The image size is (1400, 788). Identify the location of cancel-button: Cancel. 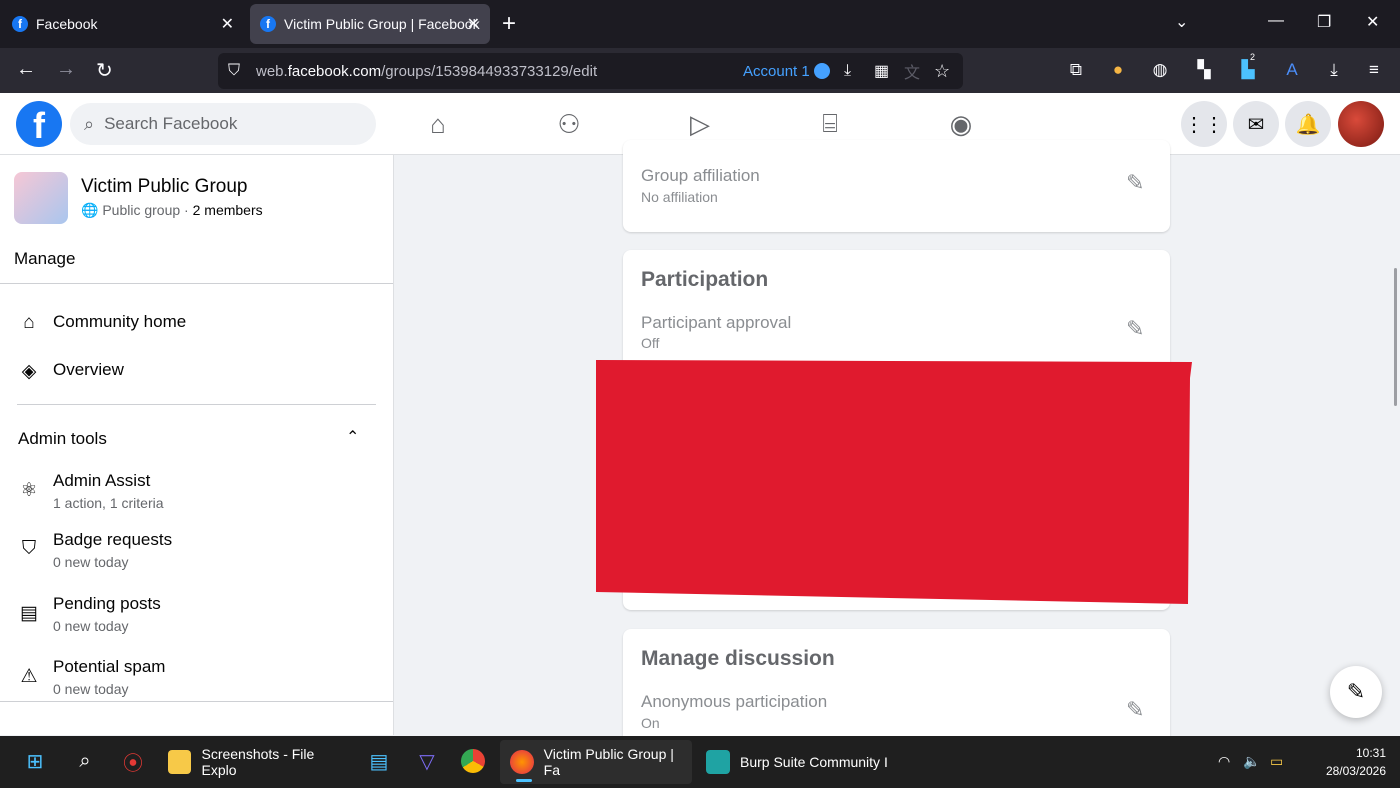
(984, 562).